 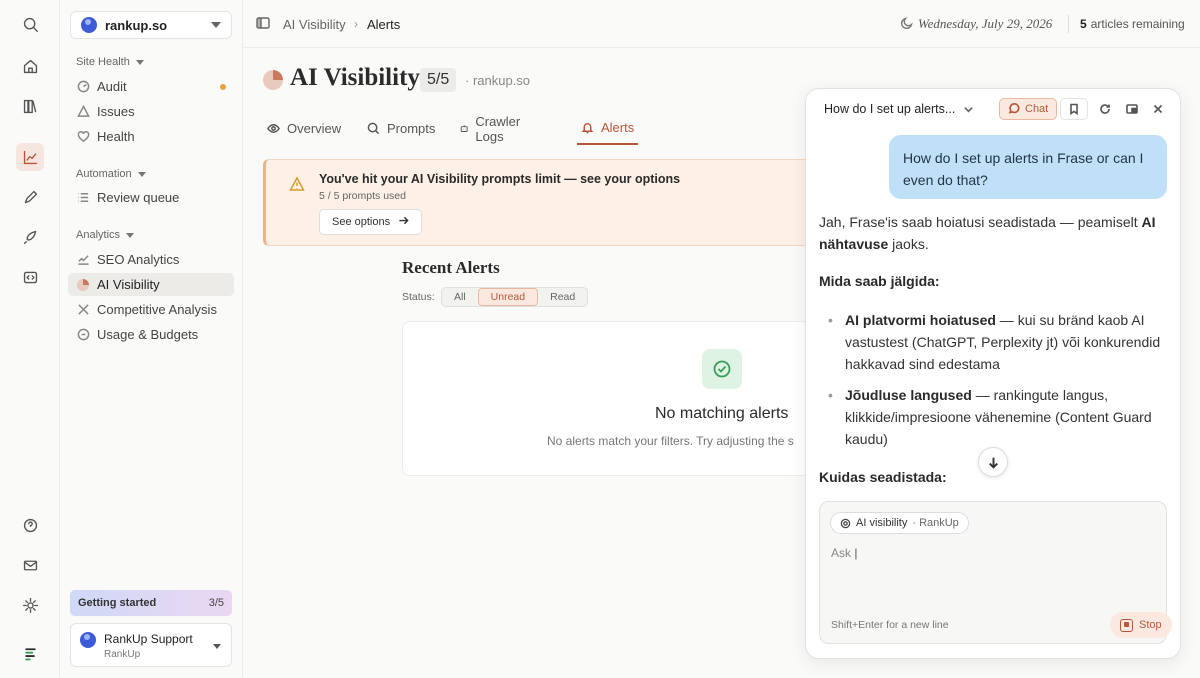 I want to click on gear-icon, so click(x=30, y=605).